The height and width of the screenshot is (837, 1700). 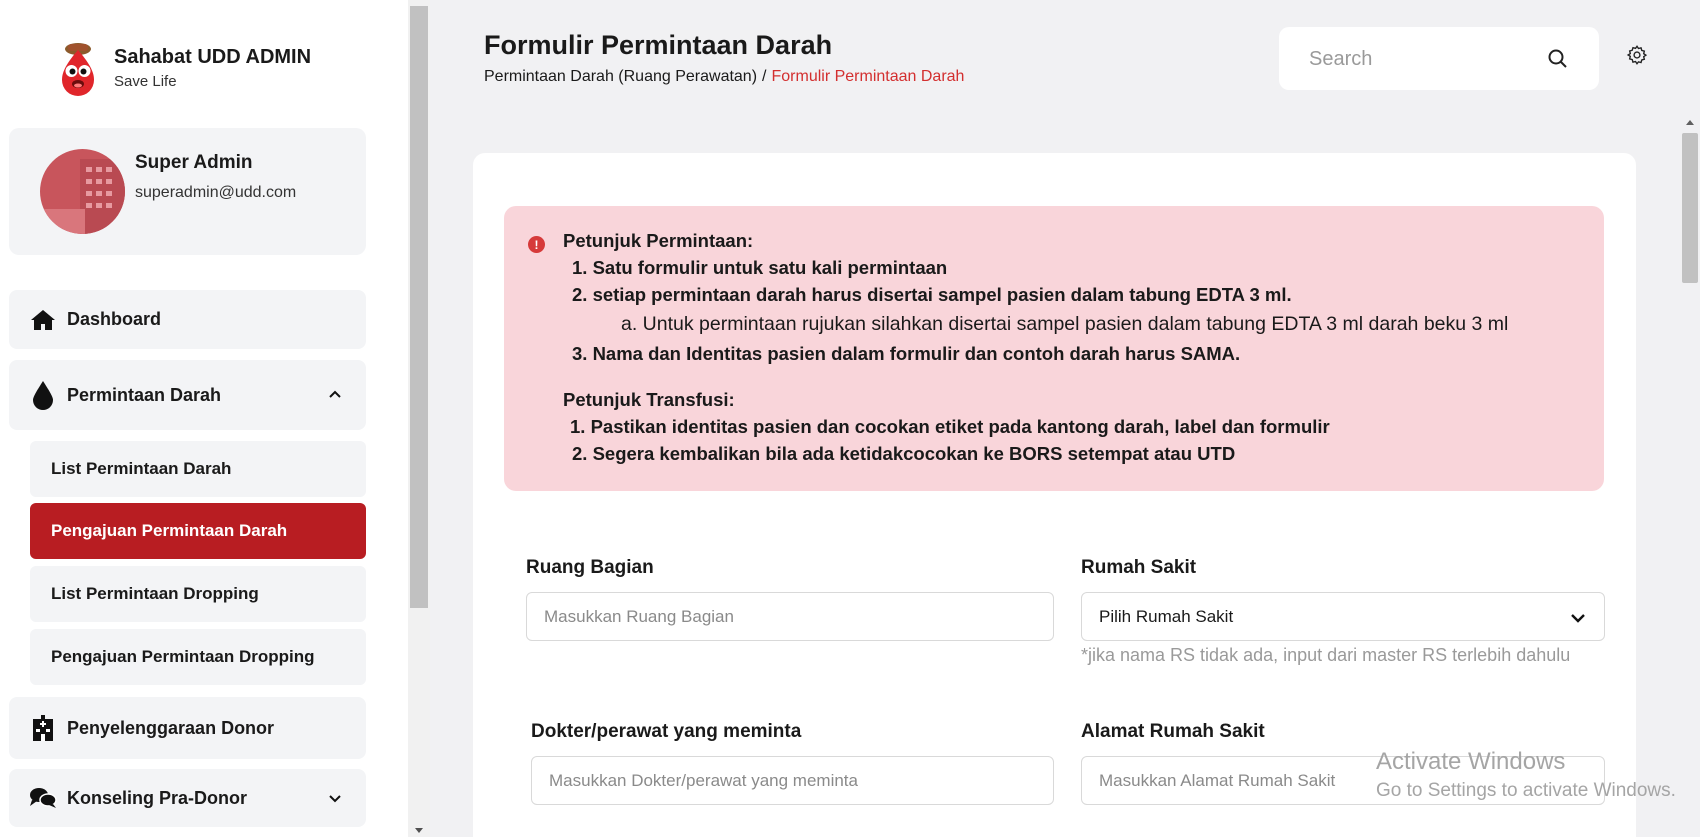 I want to click on scroll-down-arrow-icon, so click(x=419, y=830).